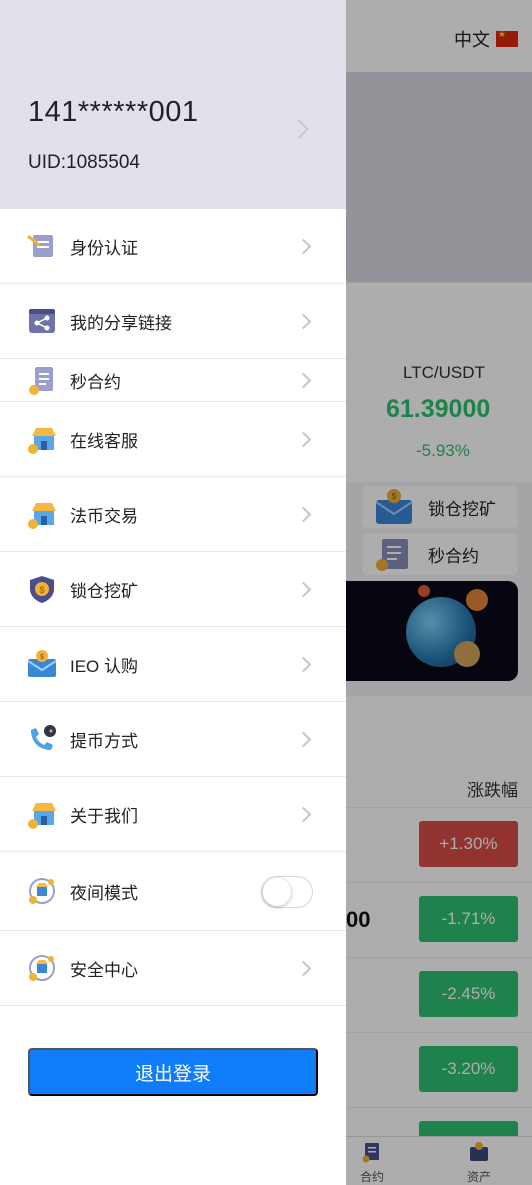 This screenshot has width=532, height=1185. I want to click on night-mode-toggle, so click(287, 892).